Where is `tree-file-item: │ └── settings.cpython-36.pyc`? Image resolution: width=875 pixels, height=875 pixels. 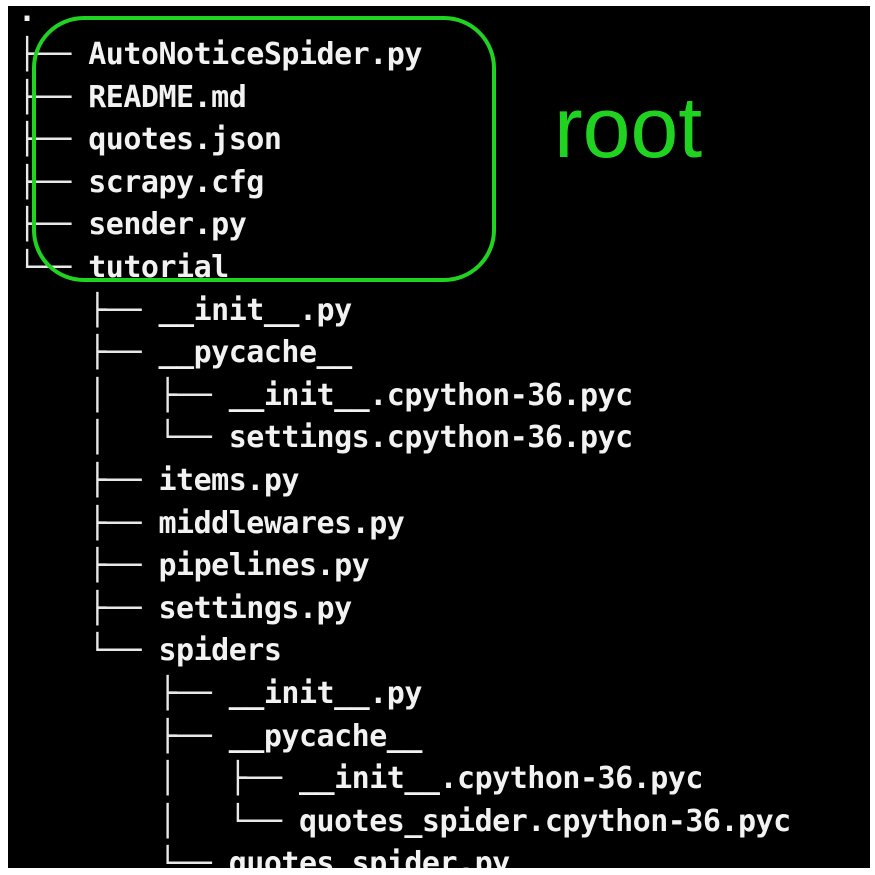
tree-file-item: │ └── settings.cpython-36.pyc is located at coordinates (325, 437).